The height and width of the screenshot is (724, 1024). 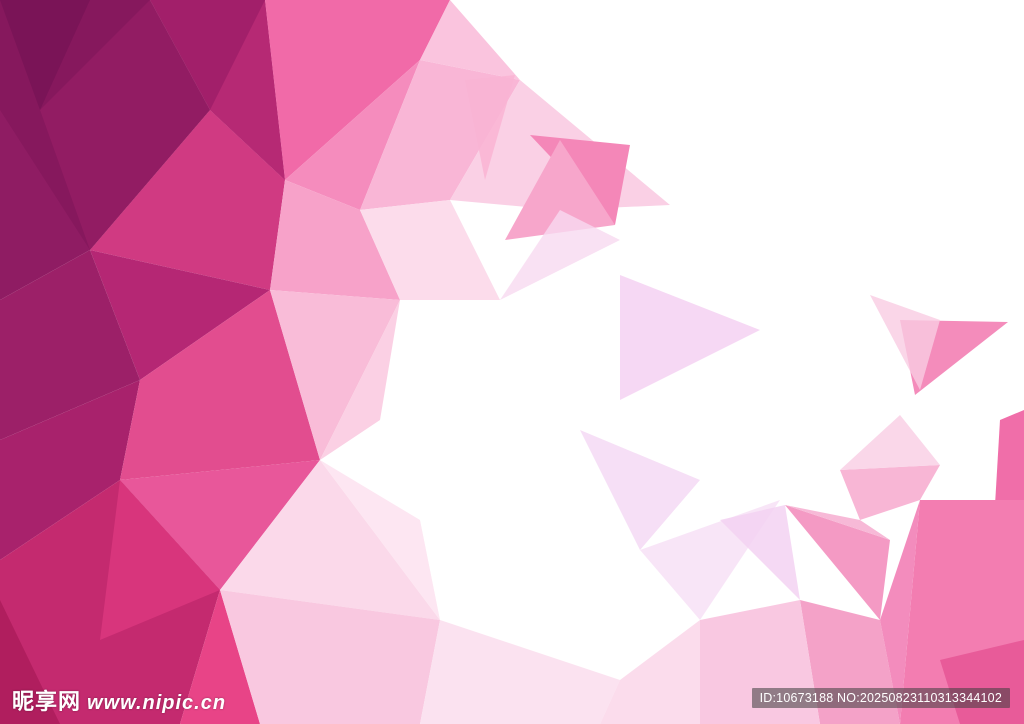 I want to click on image-id-stamp: ID:10673188 NO:20250823110313344102, so click(x=880, y=698).